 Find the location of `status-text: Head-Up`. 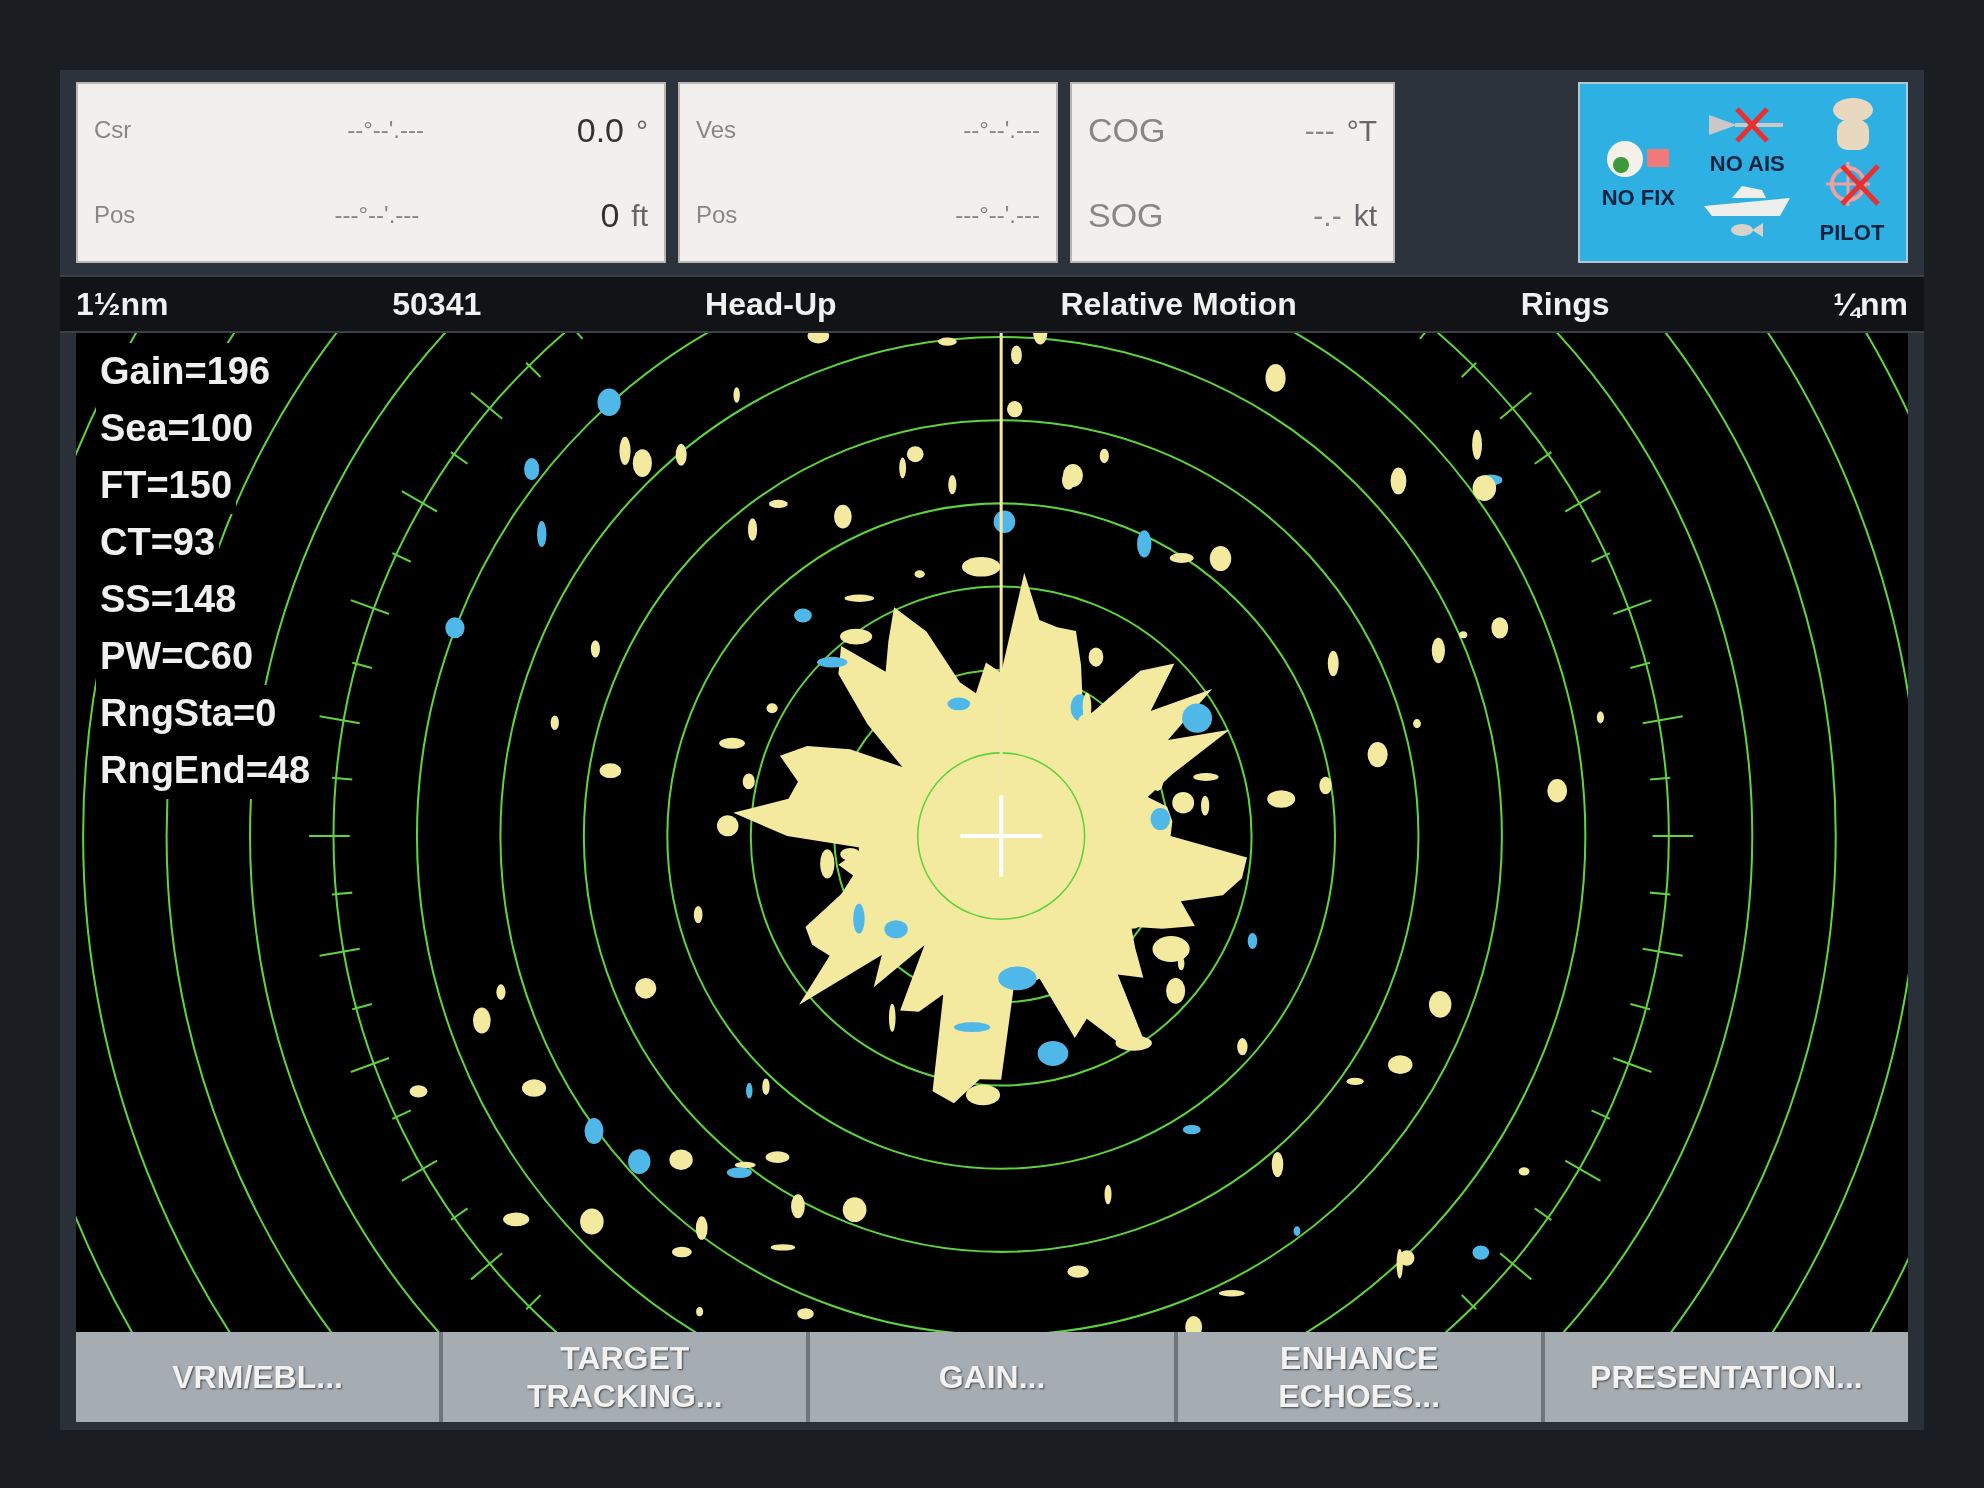

status-text: Head-Up is located at coordinates (771, 304).